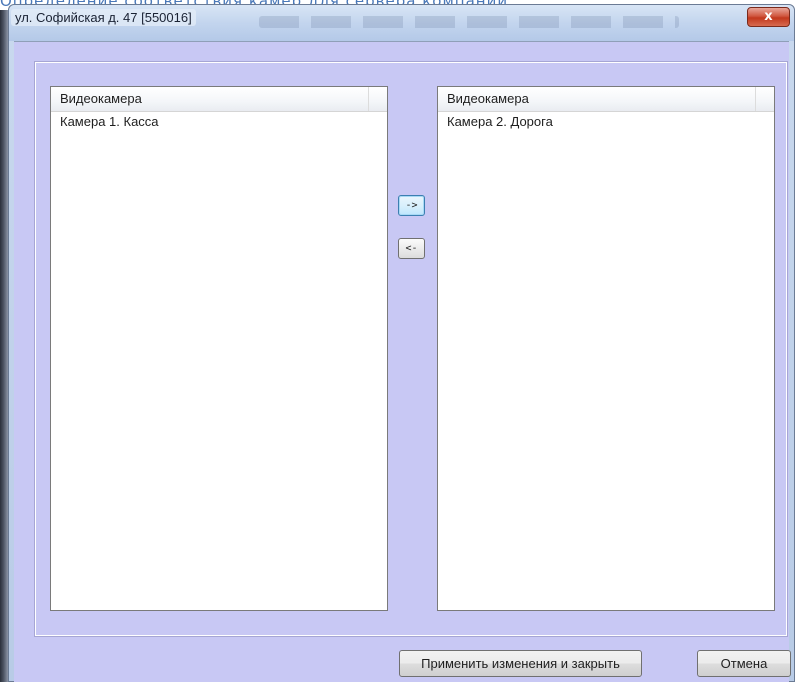 The height and width of the screenshot is (682, 795). What do you see at coordinates (411, 248) in the screenshot?
I see `move-left-button: <-` at bounding box center [411, 248].